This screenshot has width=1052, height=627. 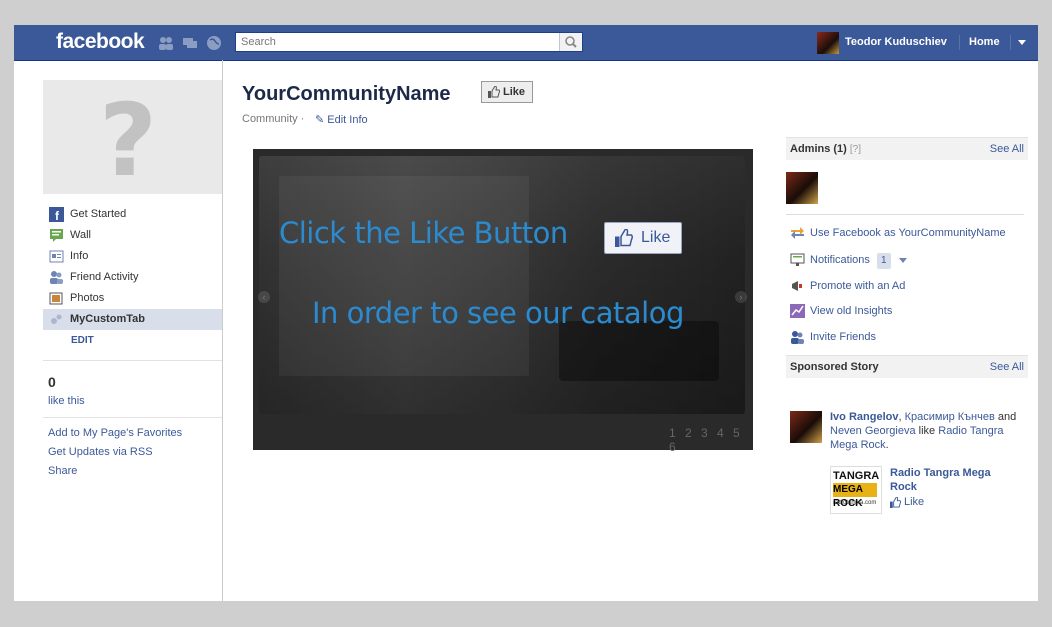 What do you see at coordinates (115, 436) in the screenshot?
I see `add-to-favorites-link: Add to My Page's Favorites` at bounding box center [115, 436].